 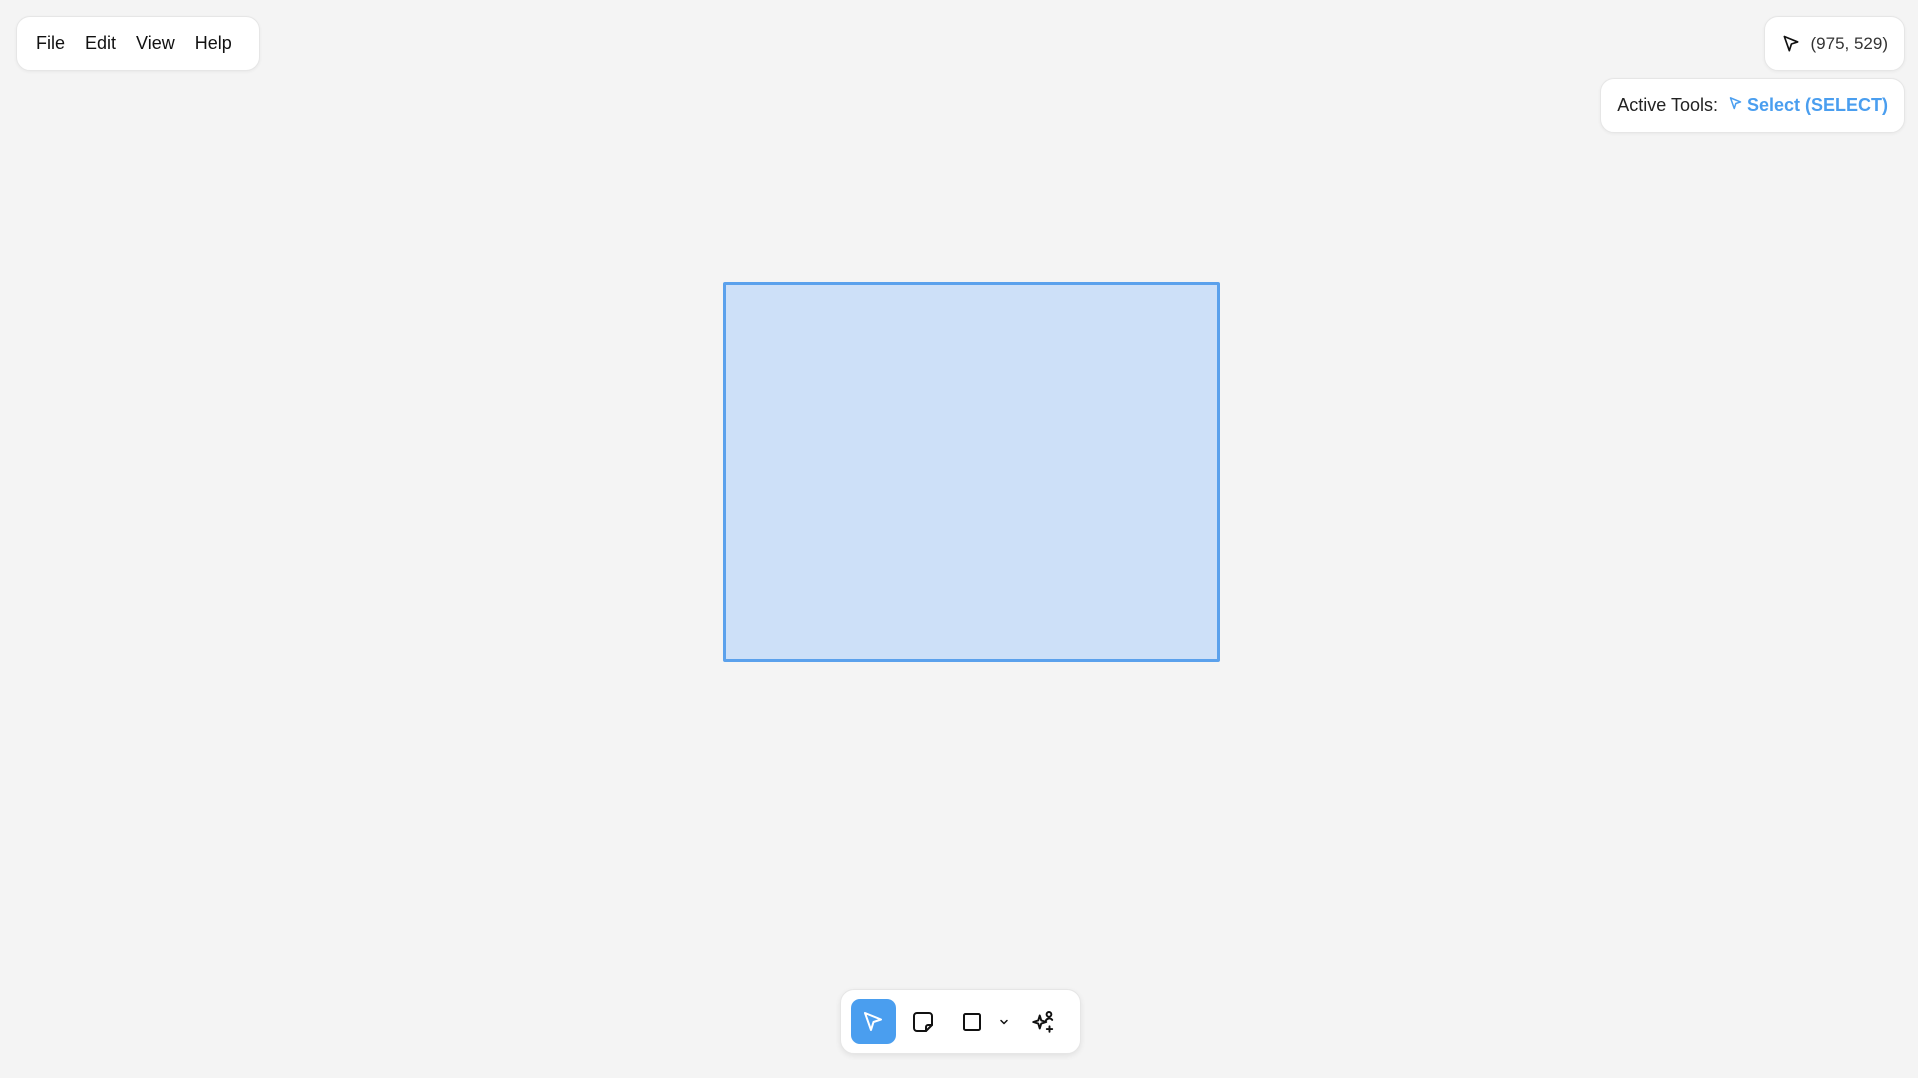 What do you see at coordinates (100, 43) in the screenshot?
I see `menu-edit: Edit` at bounding box center [100, 43].